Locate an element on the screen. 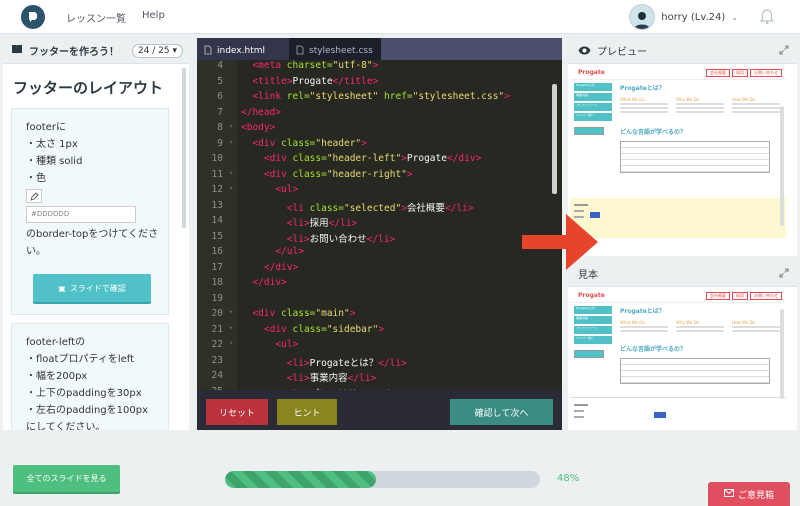  code-line: 17 </div> is located at coordinates (379, 269).